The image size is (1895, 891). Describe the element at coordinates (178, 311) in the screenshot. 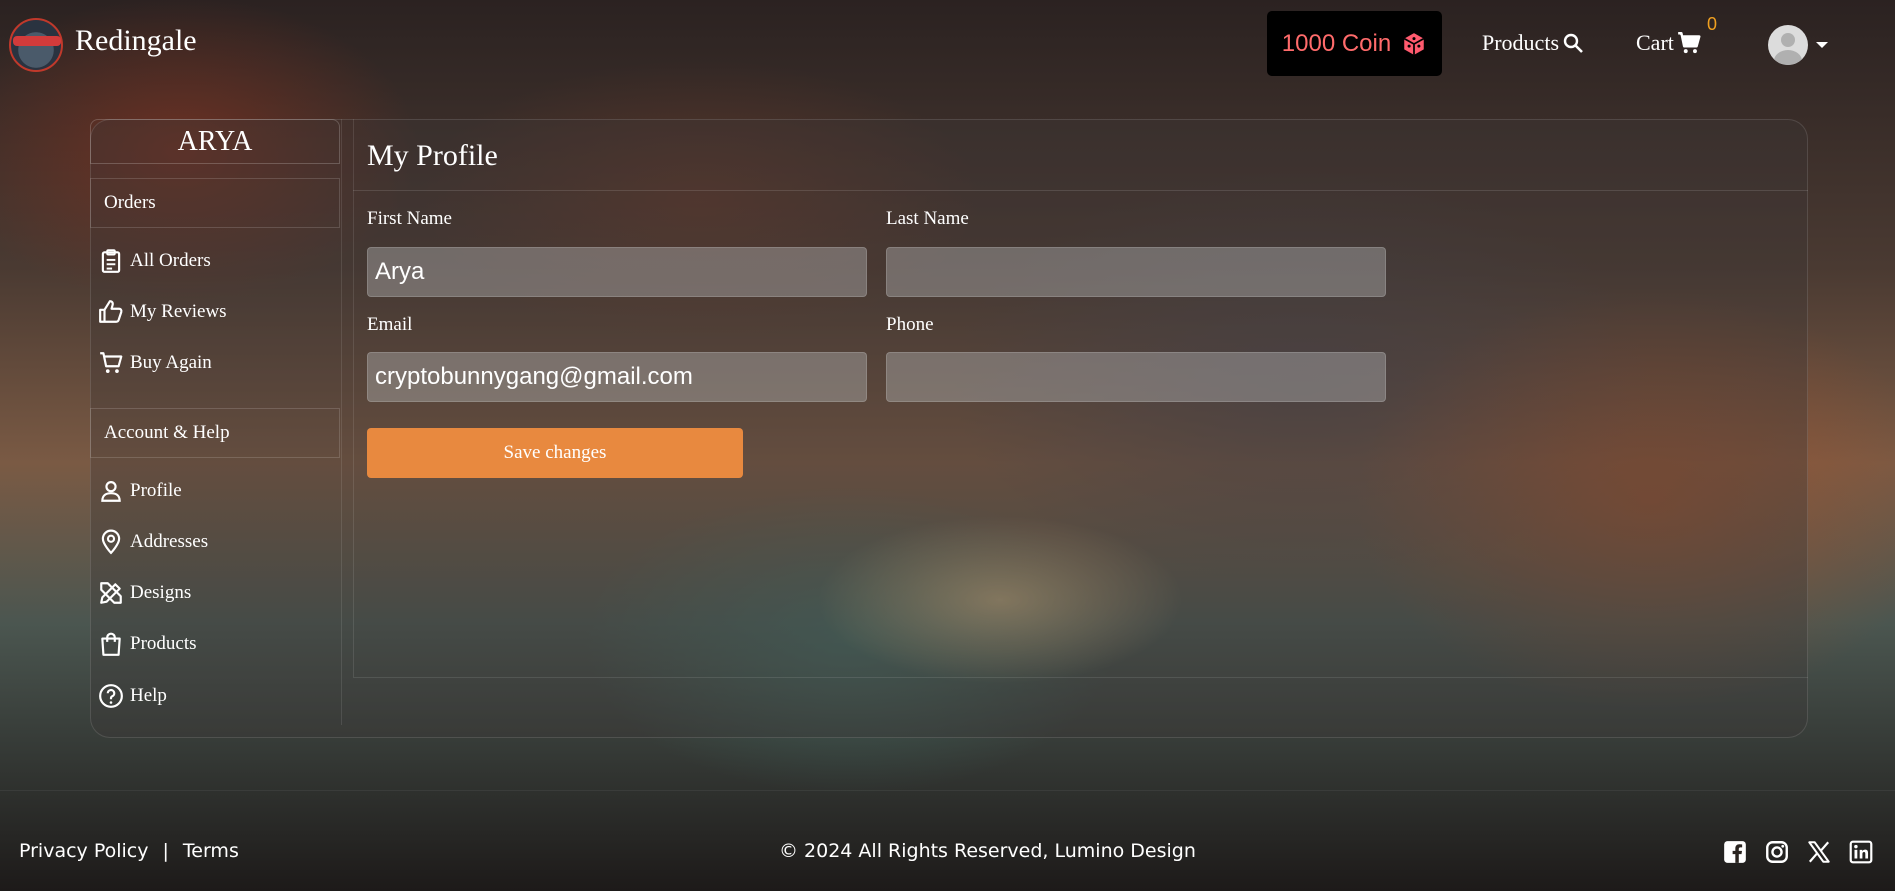

I see `sidebar-item-label: My Reviews` at that location.